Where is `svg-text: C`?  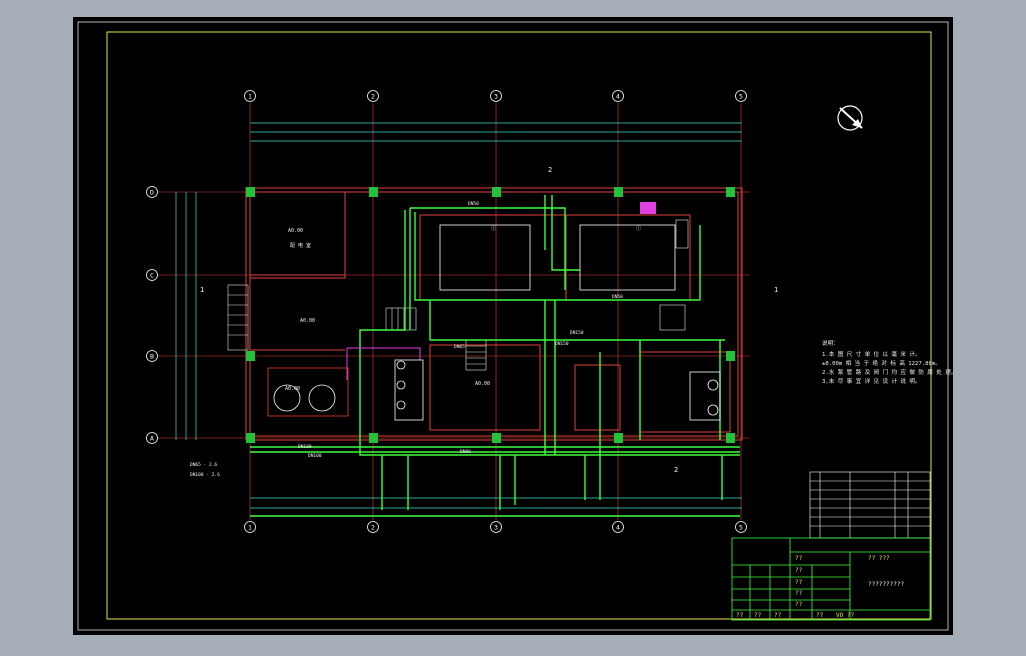
svg-text: C is located at coordinates (152, 275).